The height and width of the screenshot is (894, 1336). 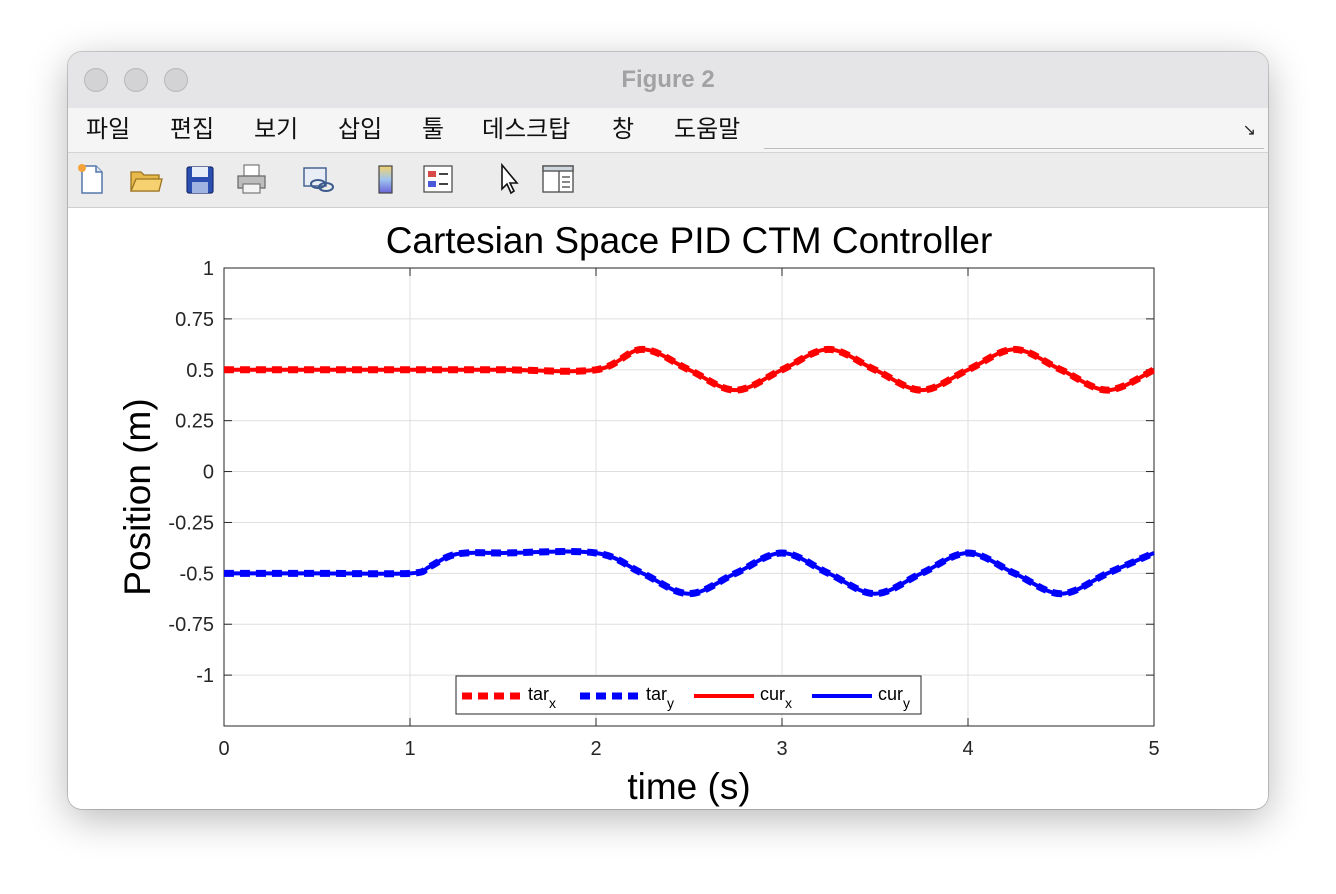 What do you see at coordinates (1014, 148) in the screenshot?
I see `menu-divider` at bounding box center [1014, 148].